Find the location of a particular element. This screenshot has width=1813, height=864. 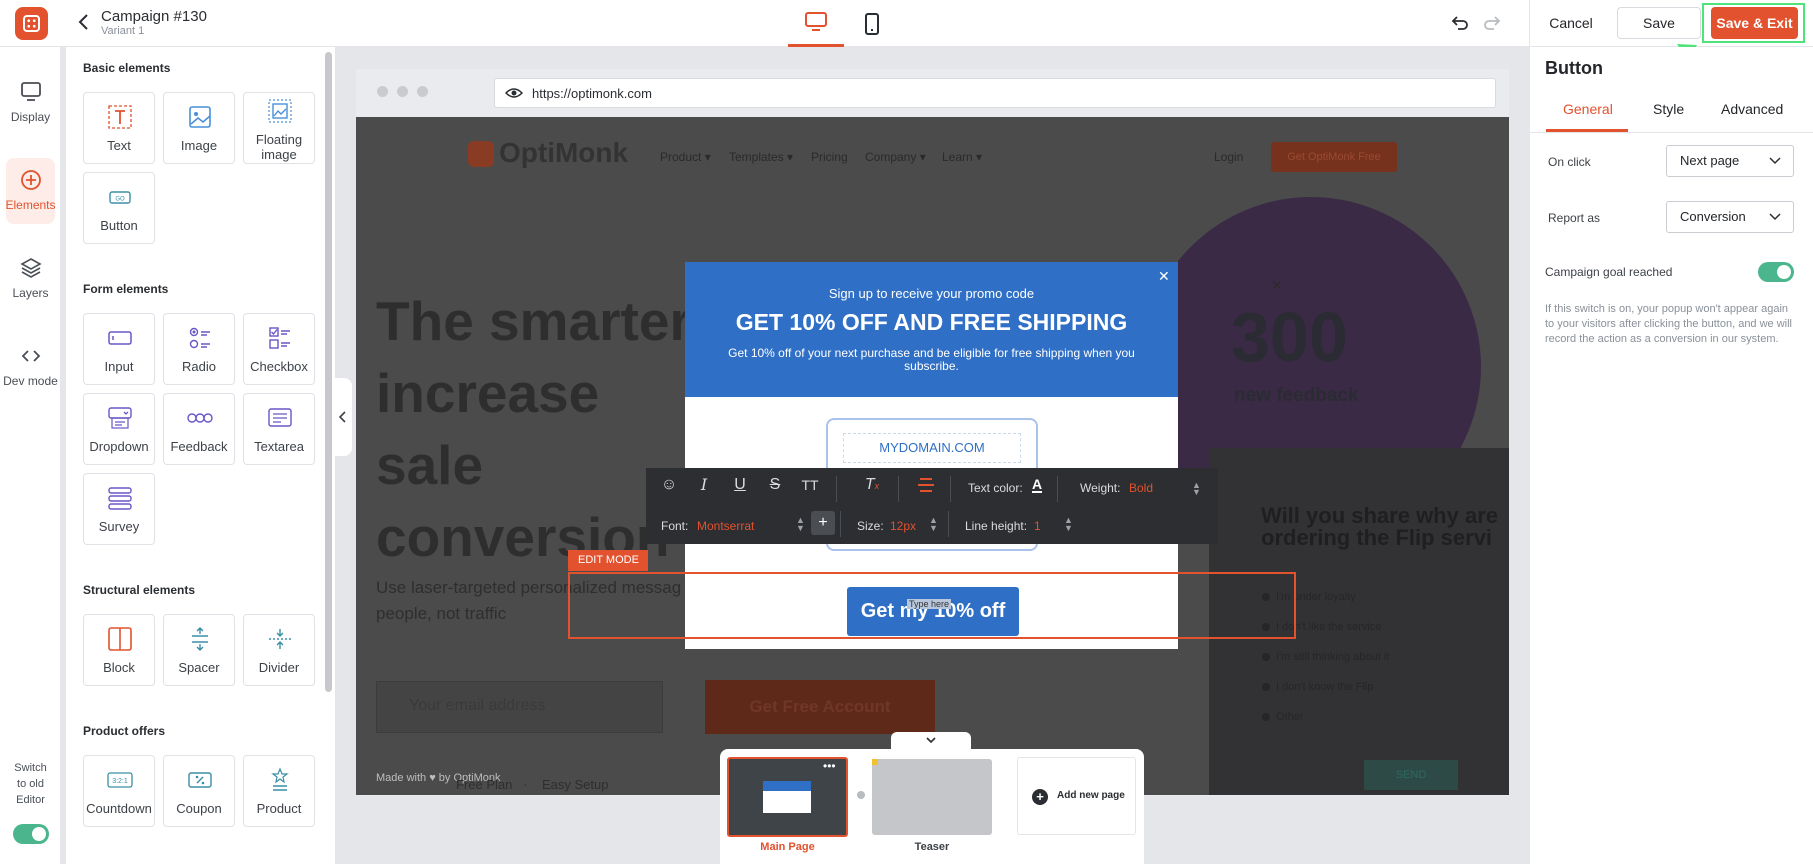

element-coupon: Coupon is located at coordinates (199, 791).